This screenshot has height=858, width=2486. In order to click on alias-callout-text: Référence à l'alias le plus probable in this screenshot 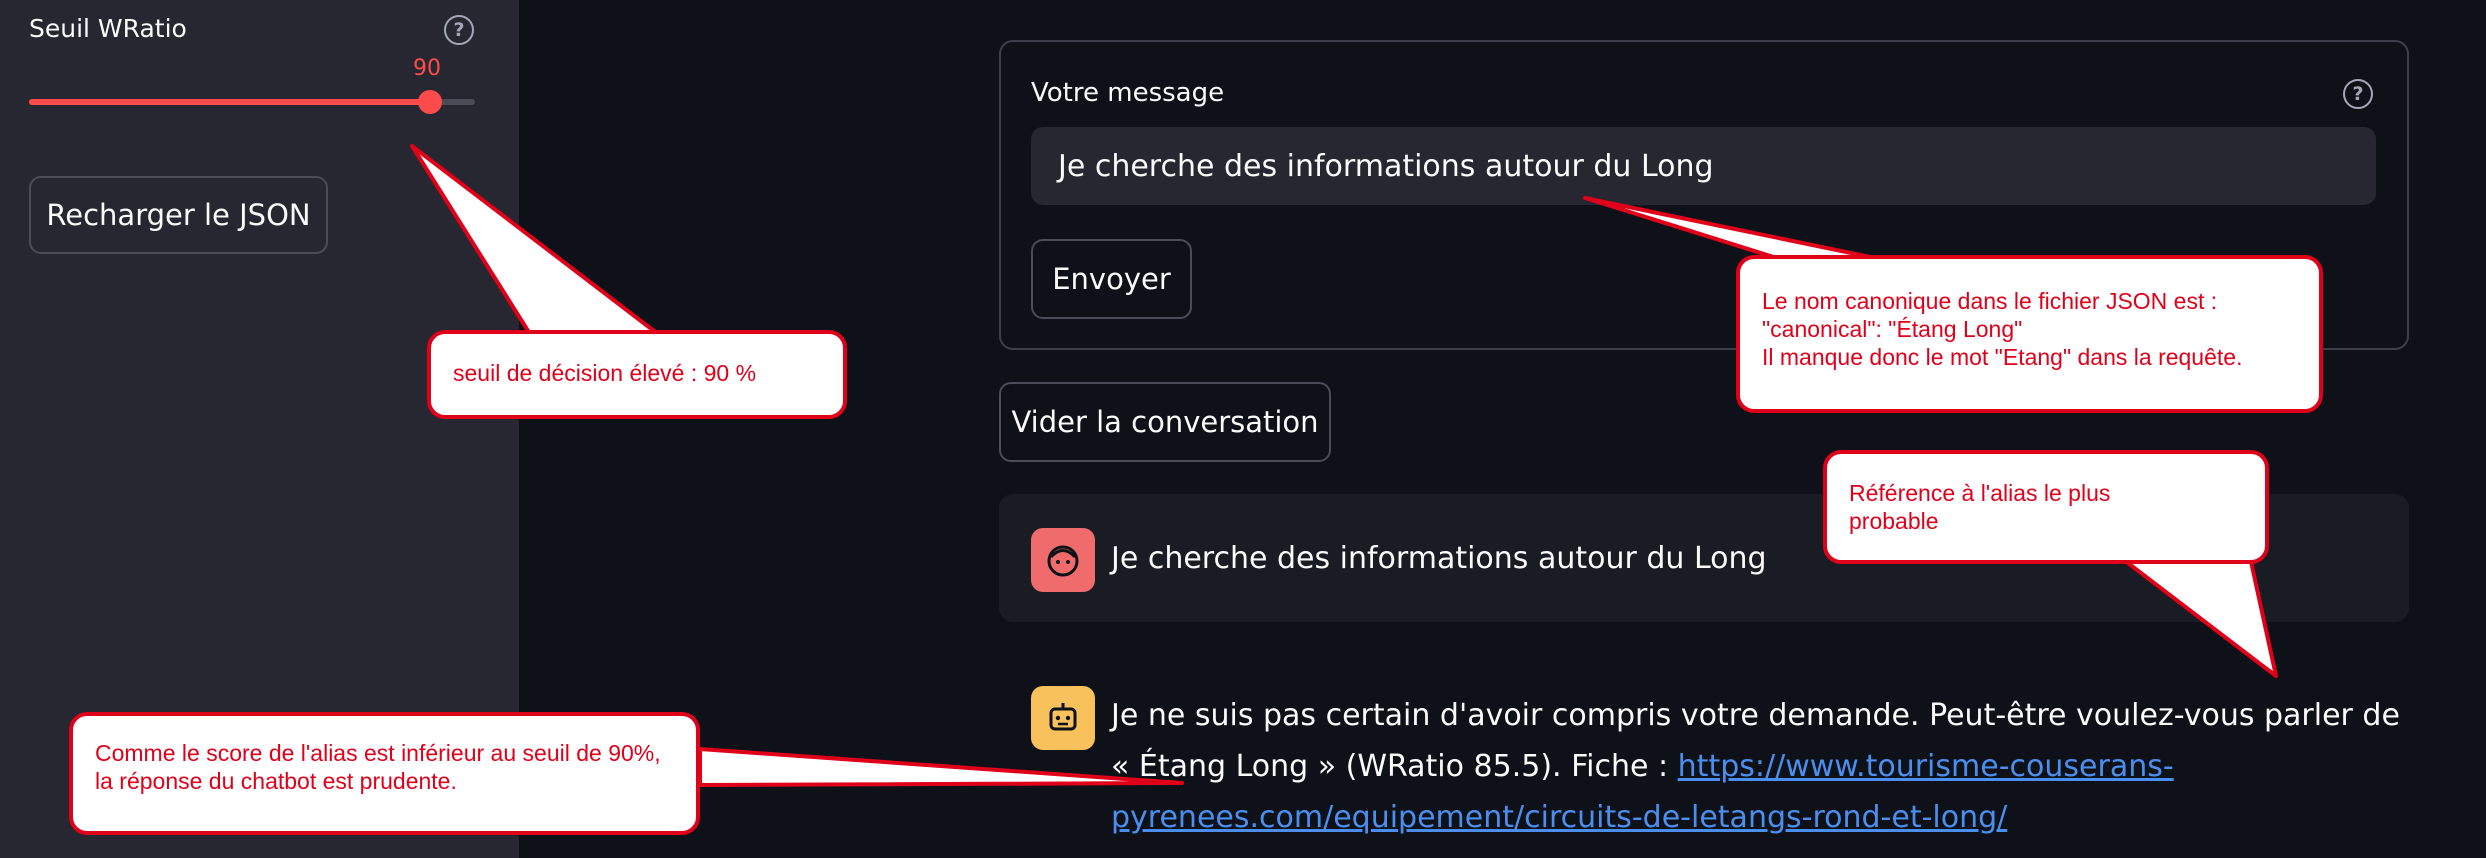, I will do `click(1980, 507)`.